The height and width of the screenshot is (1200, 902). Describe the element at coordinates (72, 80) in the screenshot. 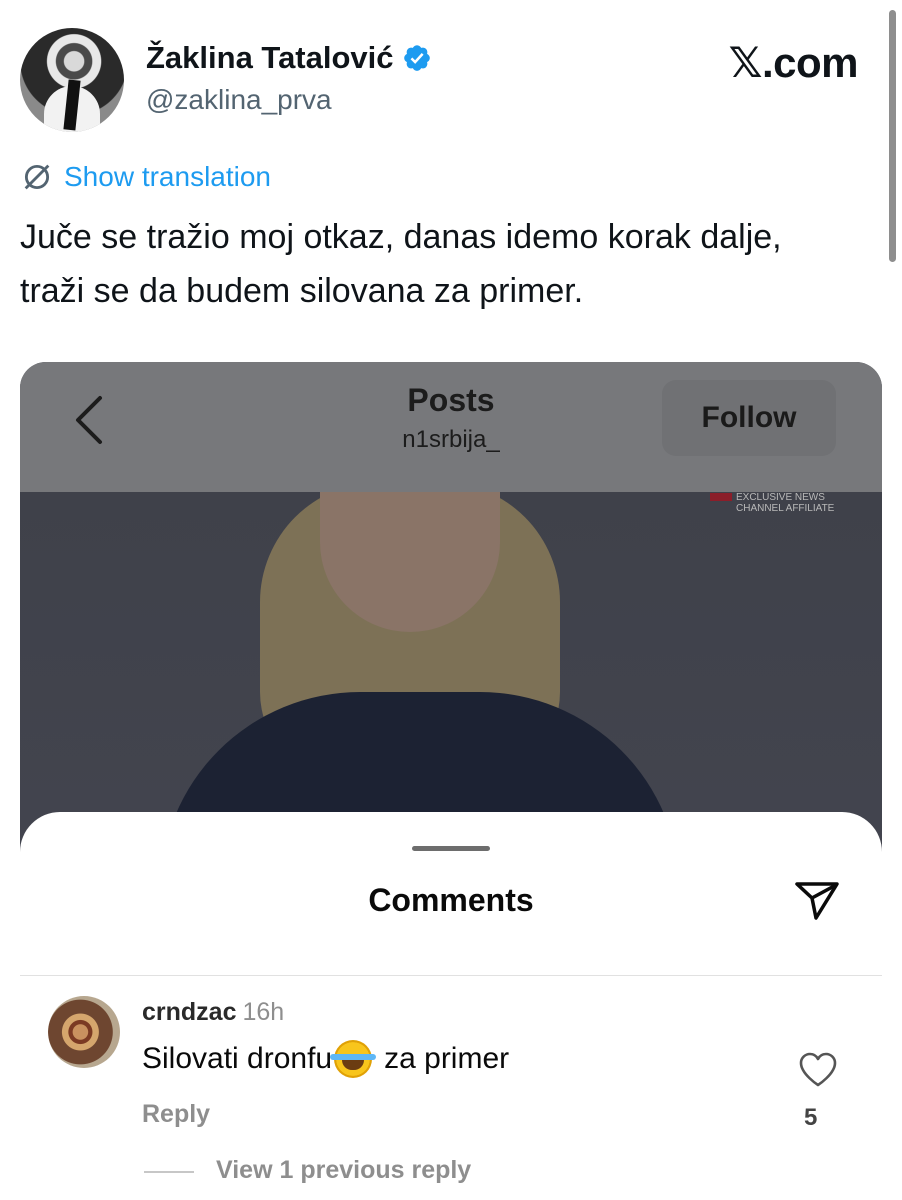

I see `author-avatar` at that location.